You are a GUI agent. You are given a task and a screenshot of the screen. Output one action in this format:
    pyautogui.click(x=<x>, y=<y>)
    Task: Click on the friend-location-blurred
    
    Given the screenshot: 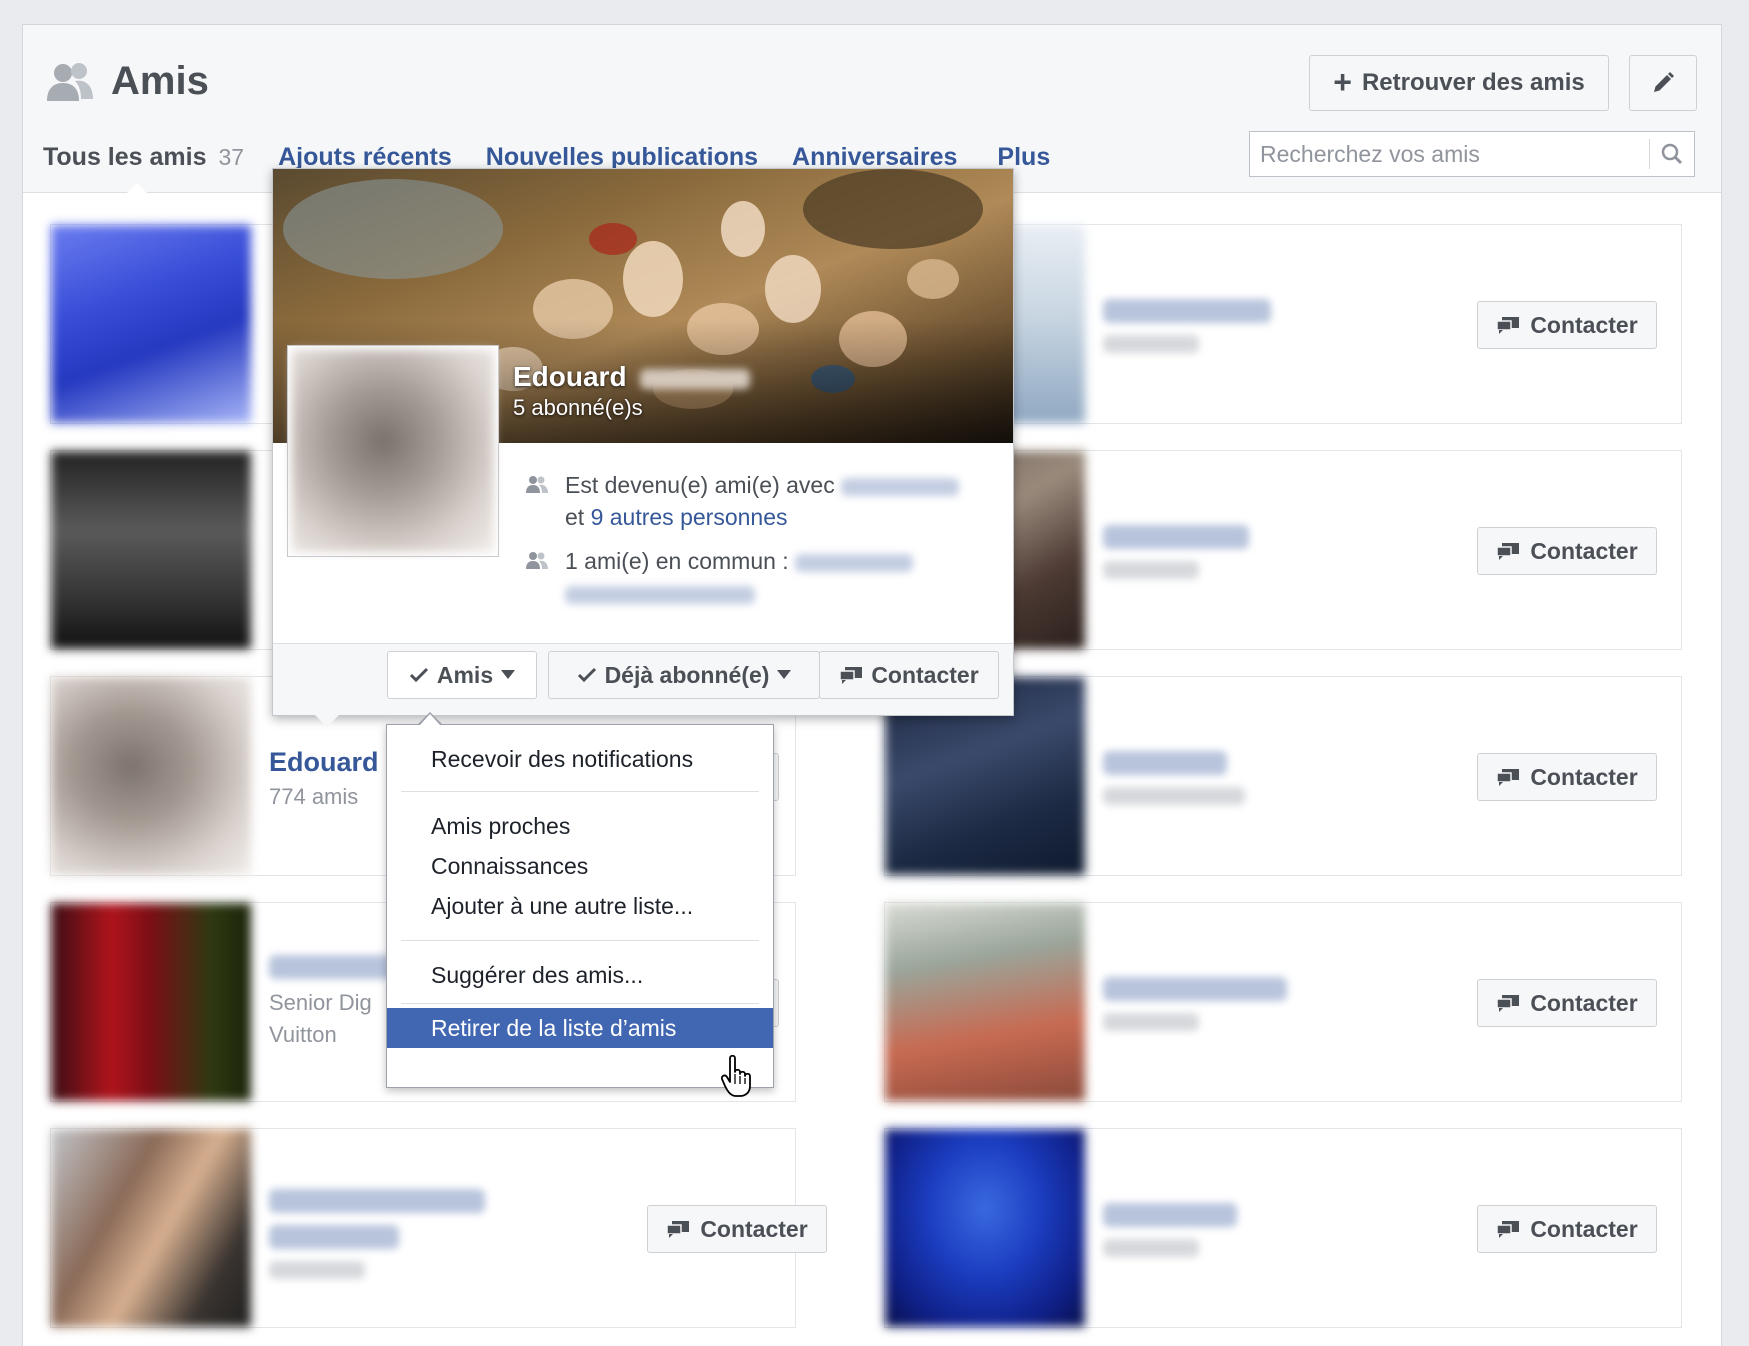 What is the action you would take?
    pyautogui.click(x=1174, y=796)
    